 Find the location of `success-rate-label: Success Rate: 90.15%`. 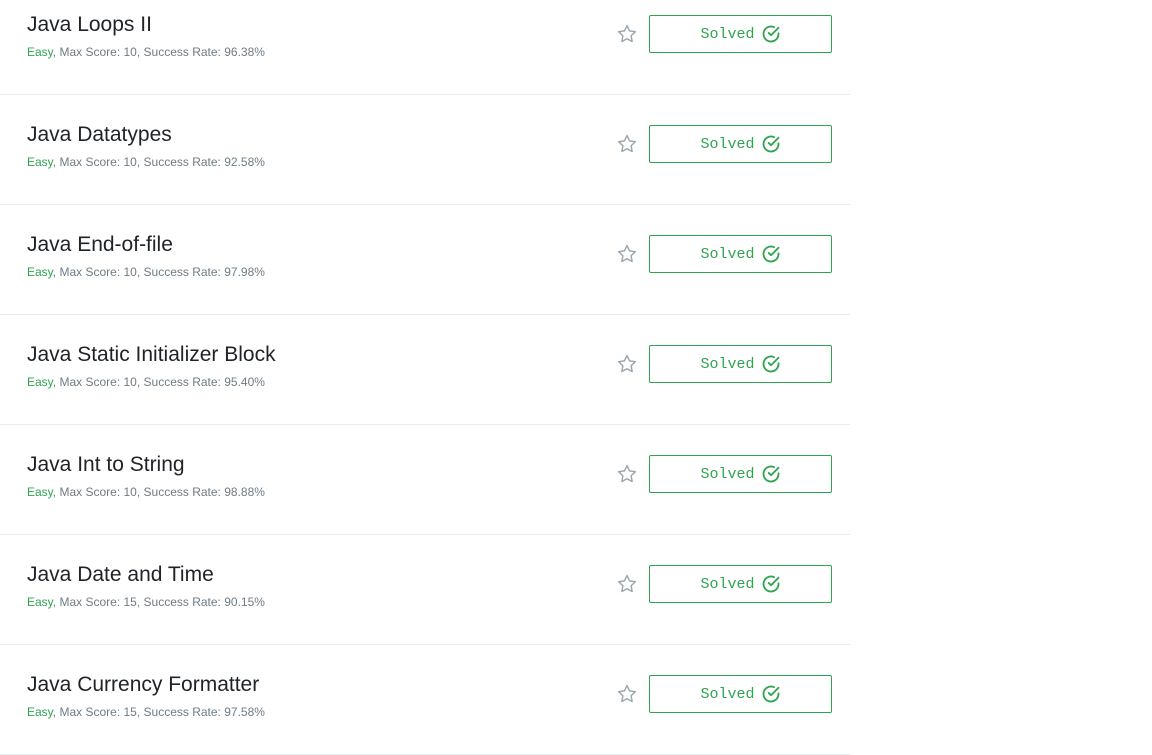

success-rate-label: Success Rate: 90.15% is located at coordinates (204, 602).